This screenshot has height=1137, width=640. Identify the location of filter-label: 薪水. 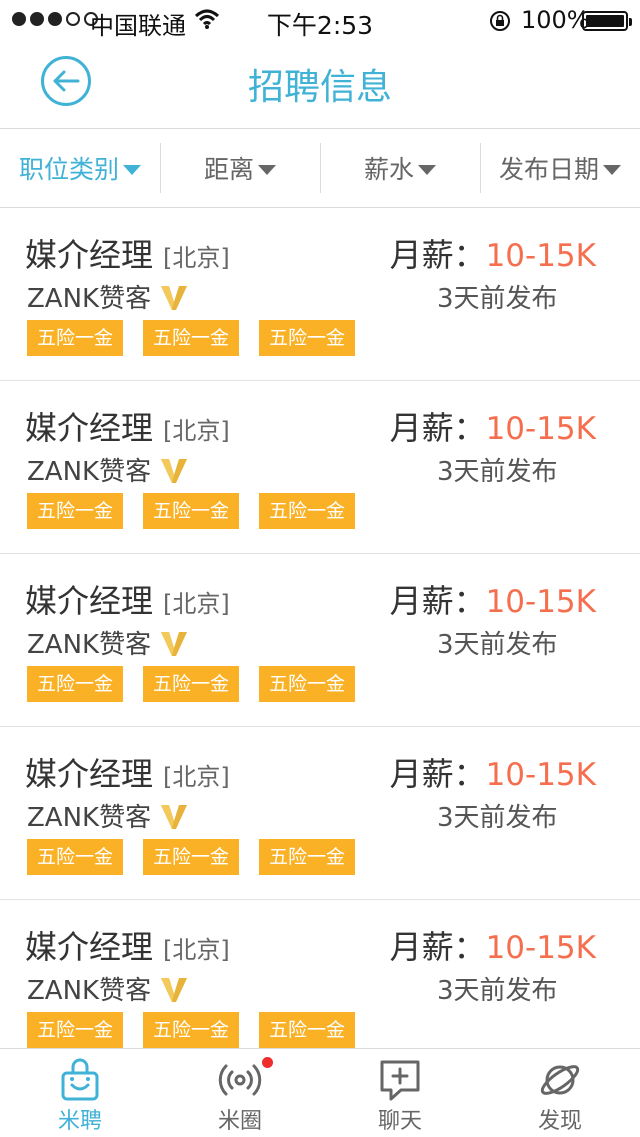
(388, 169).